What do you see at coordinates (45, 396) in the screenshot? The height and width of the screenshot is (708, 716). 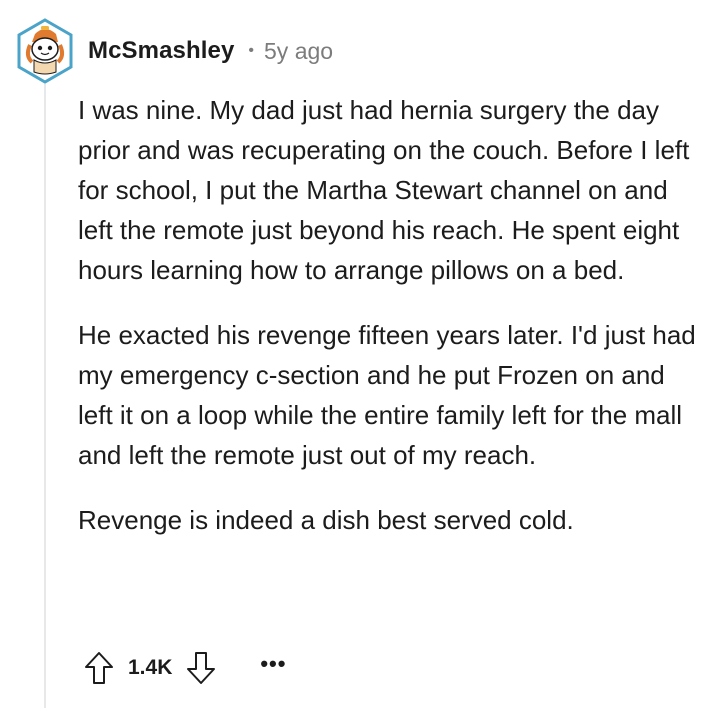 I see `thread-line` at bounding box center [45, 396].